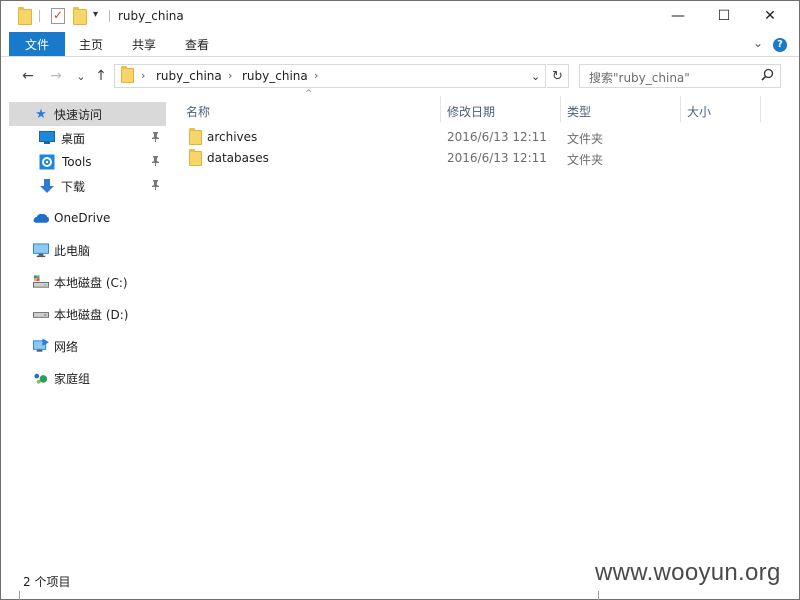  Describe the element at coordinates (87, 138) in the screenshot. I see `sidebar-item-desktop: 桌面` at that location.